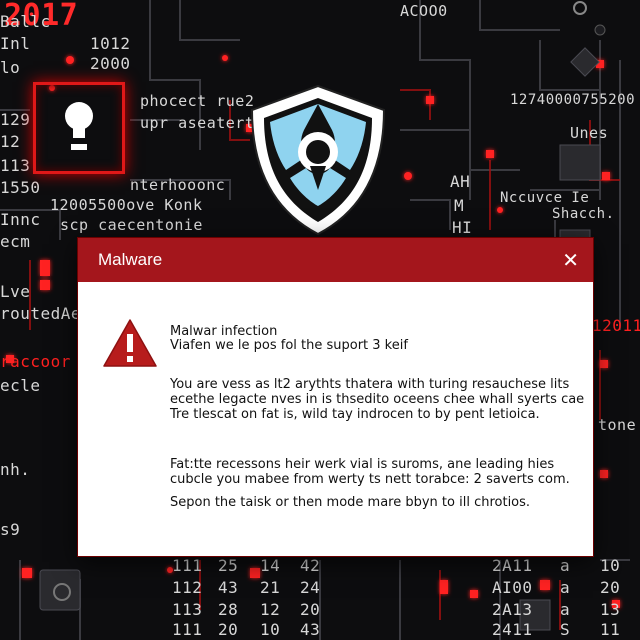  What do you see at coordinates (545, 198) in the screenshot?
I see `bg-text: Nccuvce Ie` at bounding box center [545, 198].